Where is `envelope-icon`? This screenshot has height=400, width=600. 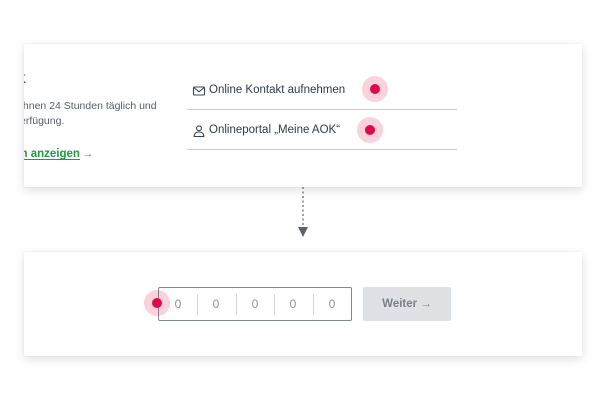 envelope-icon is located at coordinates (199, 91).